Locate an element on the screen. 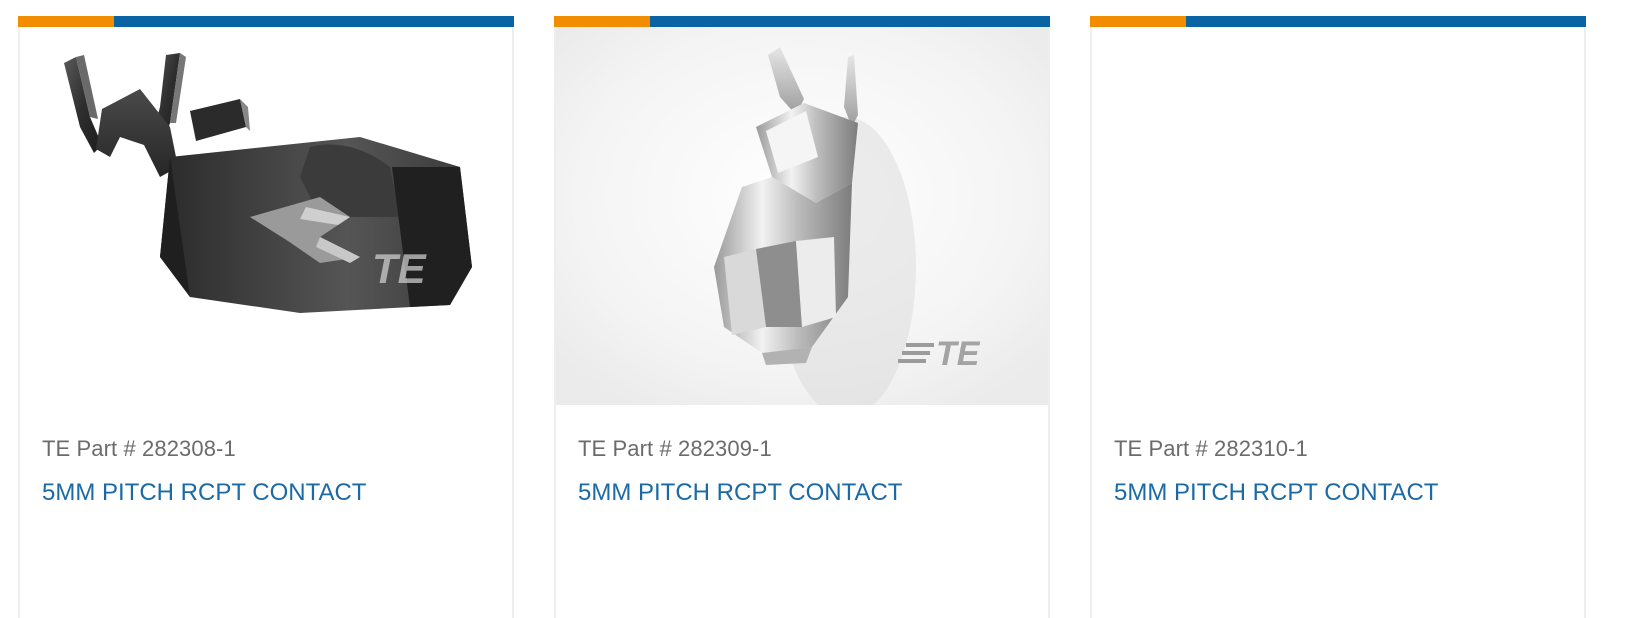  svg-text: TE is located at coordinates (958, 354).